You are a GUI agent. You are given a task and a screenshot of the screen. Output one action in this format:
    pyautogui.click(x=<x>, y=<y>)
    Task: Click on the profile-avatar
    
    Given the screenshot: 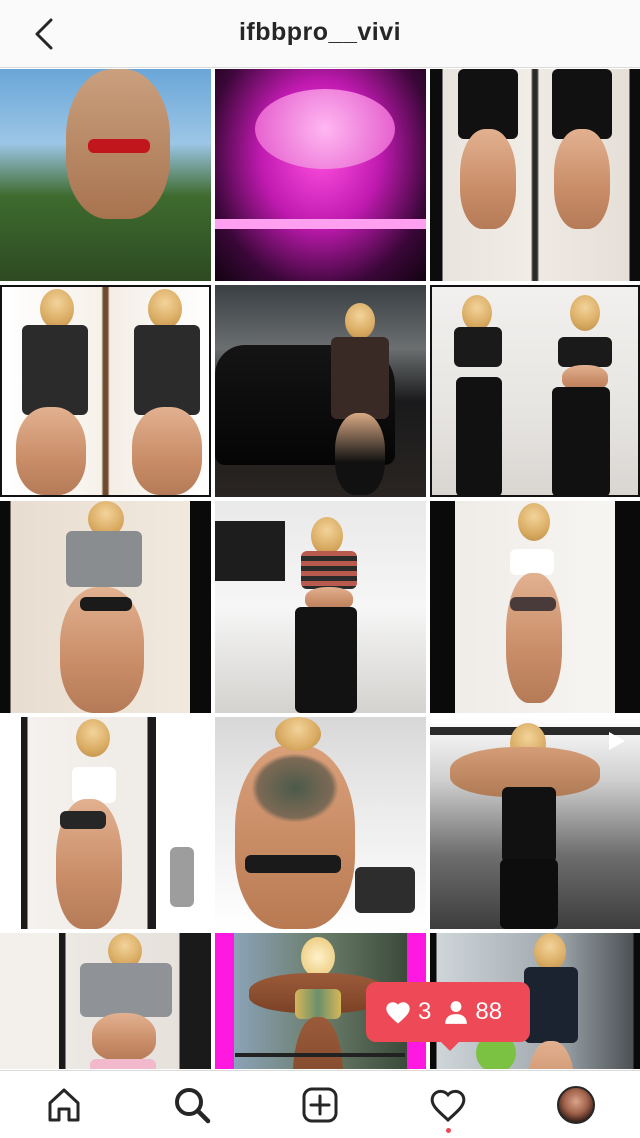 What is the action you would take?
    pyautogui.click(x=576, y=1104)
    